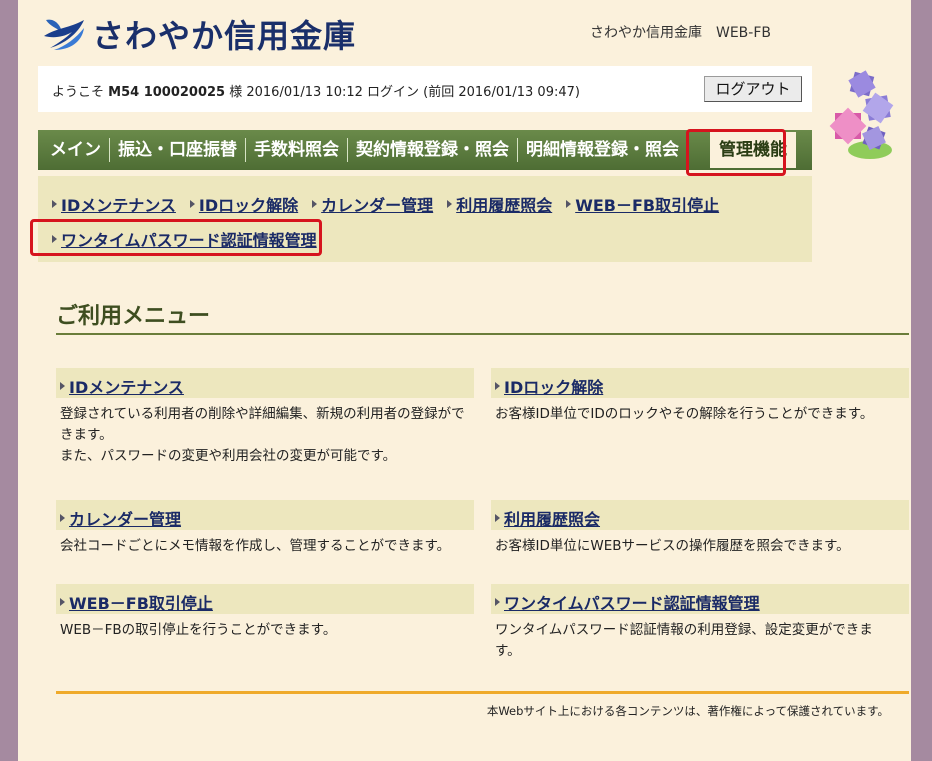 The image size is (932, 761). I want to click on nav-item-statement-info: 明細情報登録・照会, so click(602, 150).